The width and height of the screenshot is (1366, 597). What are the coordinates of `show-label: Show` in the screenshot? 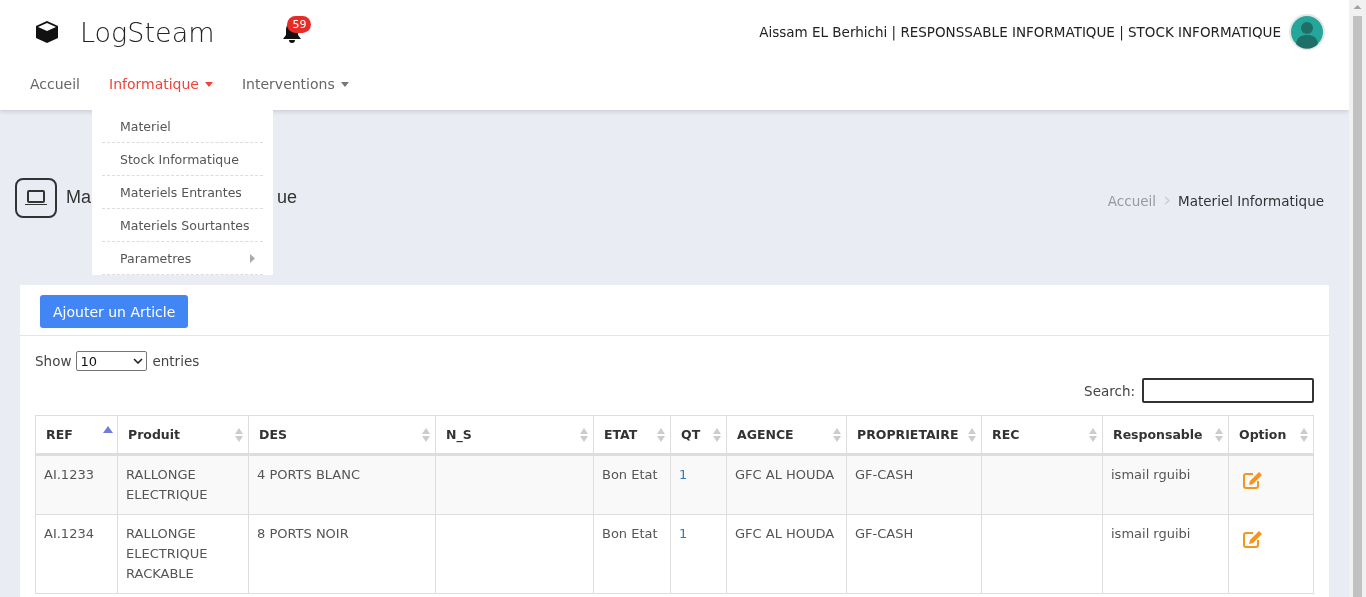 It's located at (53, 361).